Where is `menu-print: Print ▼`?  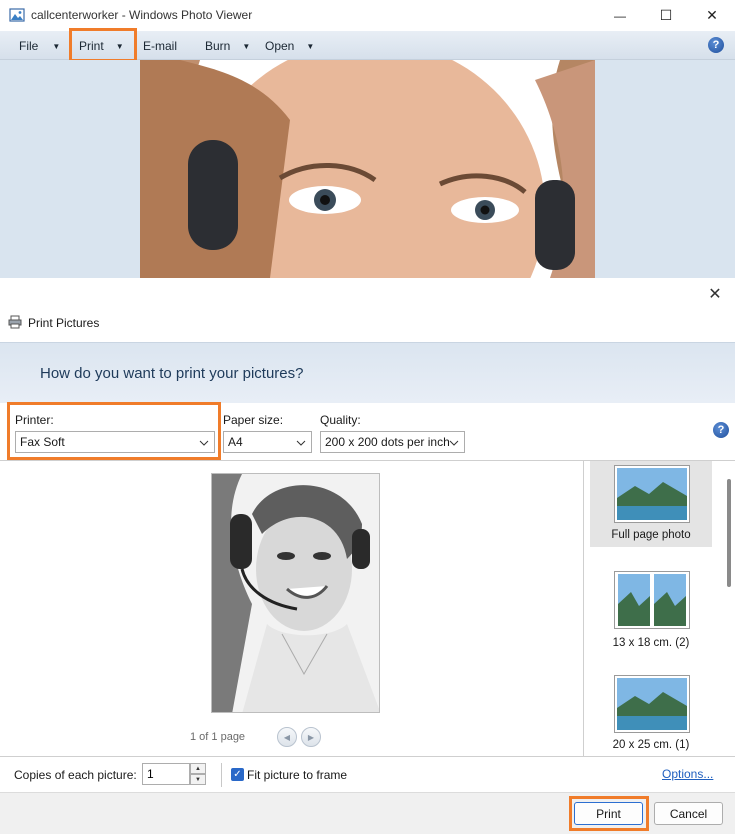
menu-print: Print ▼ is located at coordinates (101, 46).